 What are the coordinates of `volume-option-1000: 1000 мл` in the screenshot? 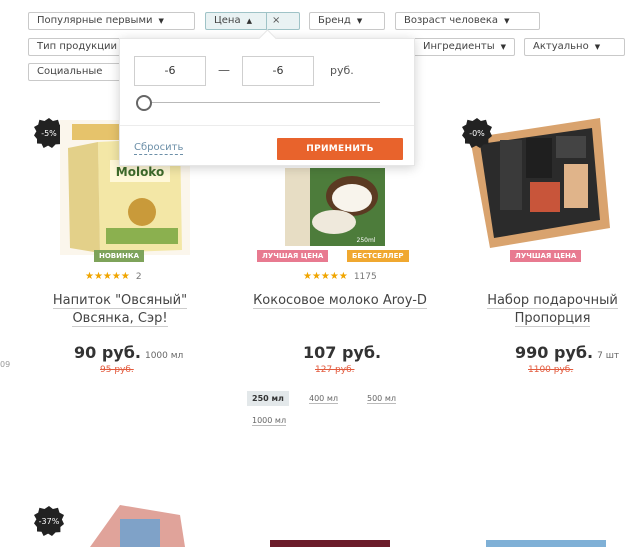 It's located at (269, 420).